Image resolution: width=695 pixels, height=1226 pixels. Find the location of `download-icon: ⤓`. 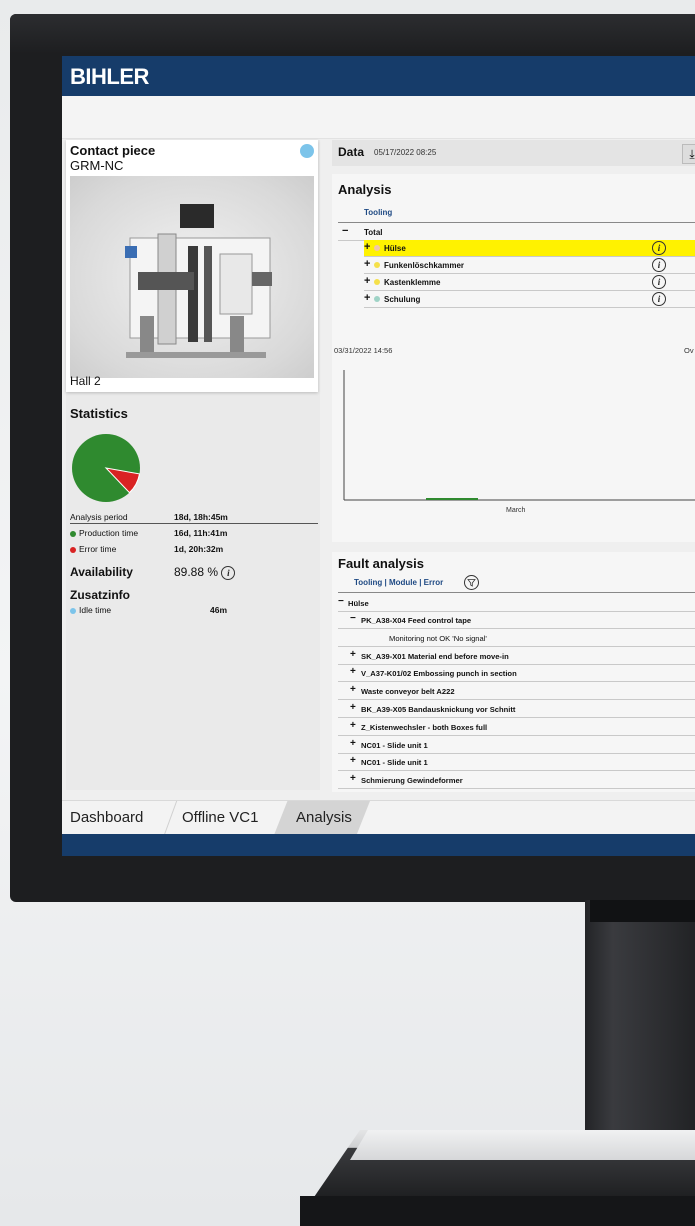

download-icon: ⤓ is located at coordinates (688, 154).